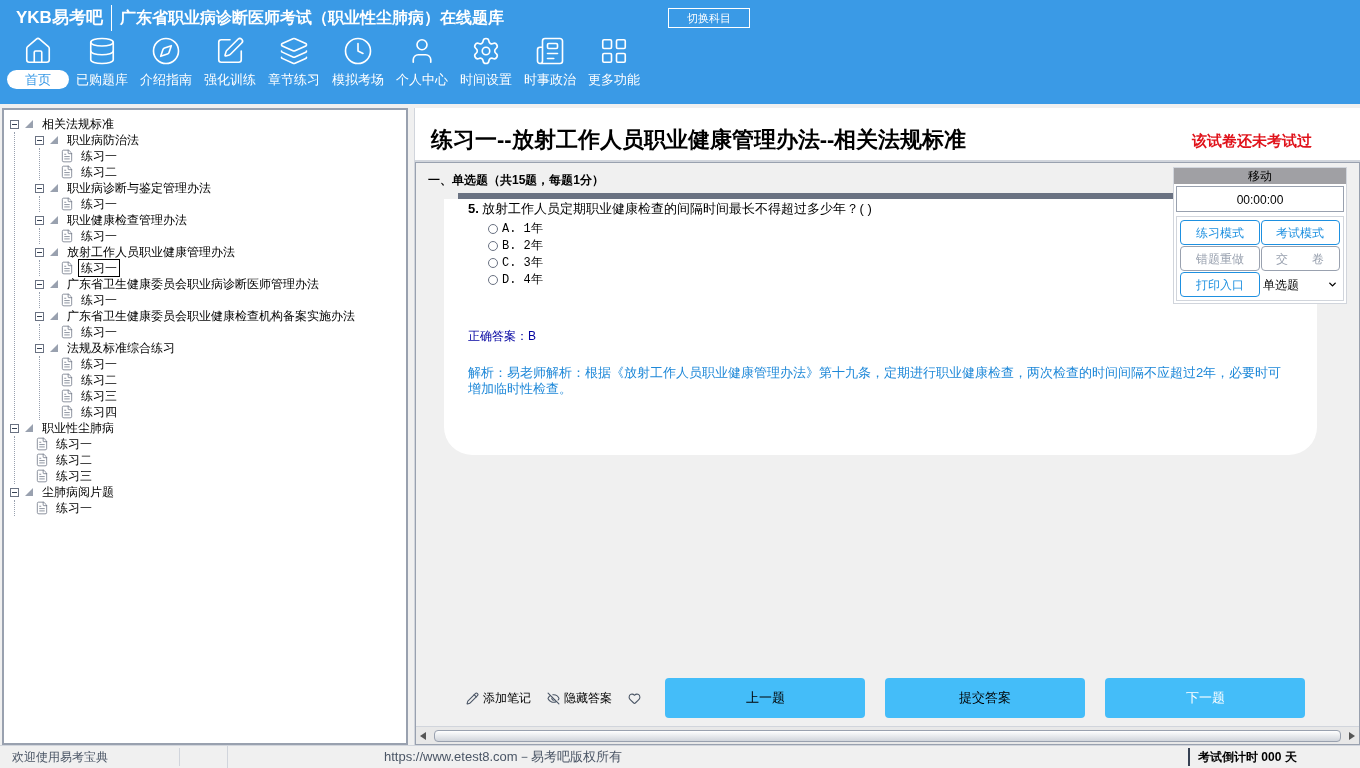  Describe the element at coordinates (103, 140) in the screenshot. I see `tree-item: 职业病防治法` at that location.